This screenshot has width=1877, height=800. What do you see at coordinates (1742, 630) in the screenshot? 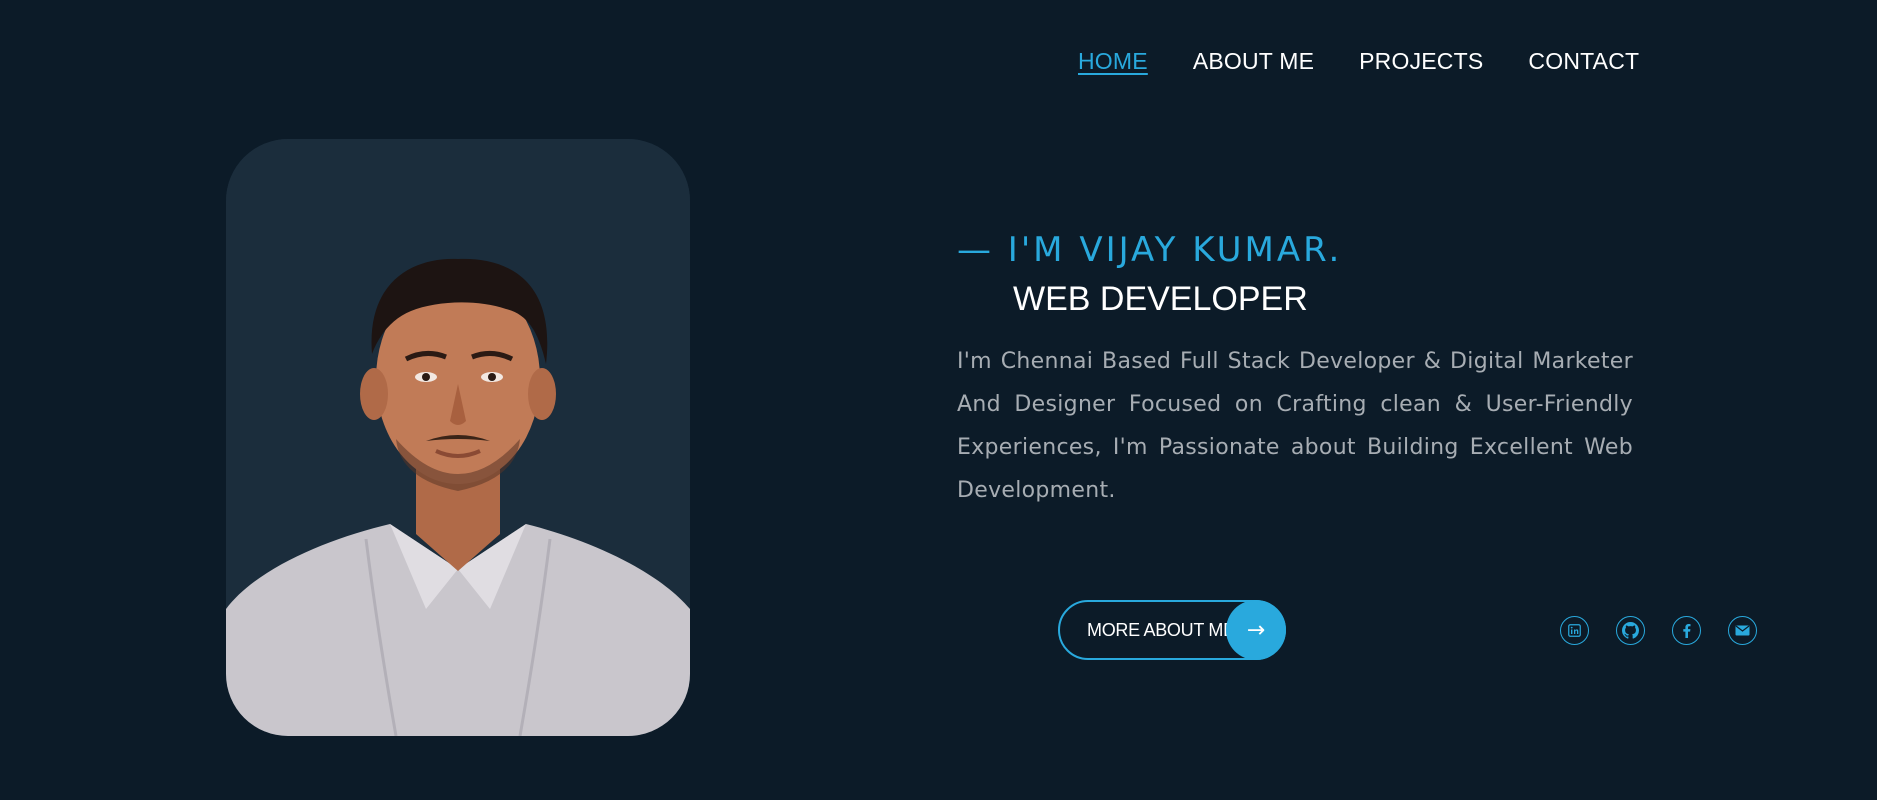
I see `email-icon` at bounding box center [1742, 630].